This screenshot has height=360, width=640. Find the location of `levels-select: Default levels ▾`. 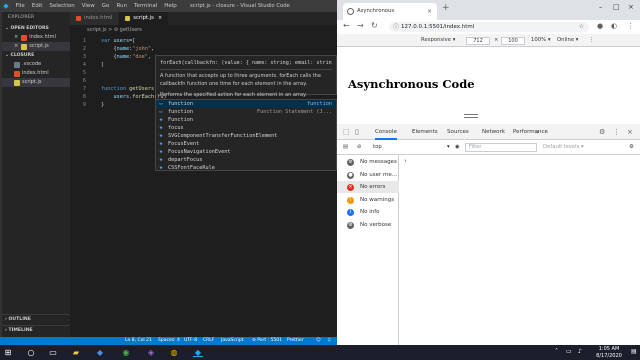

levels-select: Default levels ▾ is located at coordinates (563, 147).